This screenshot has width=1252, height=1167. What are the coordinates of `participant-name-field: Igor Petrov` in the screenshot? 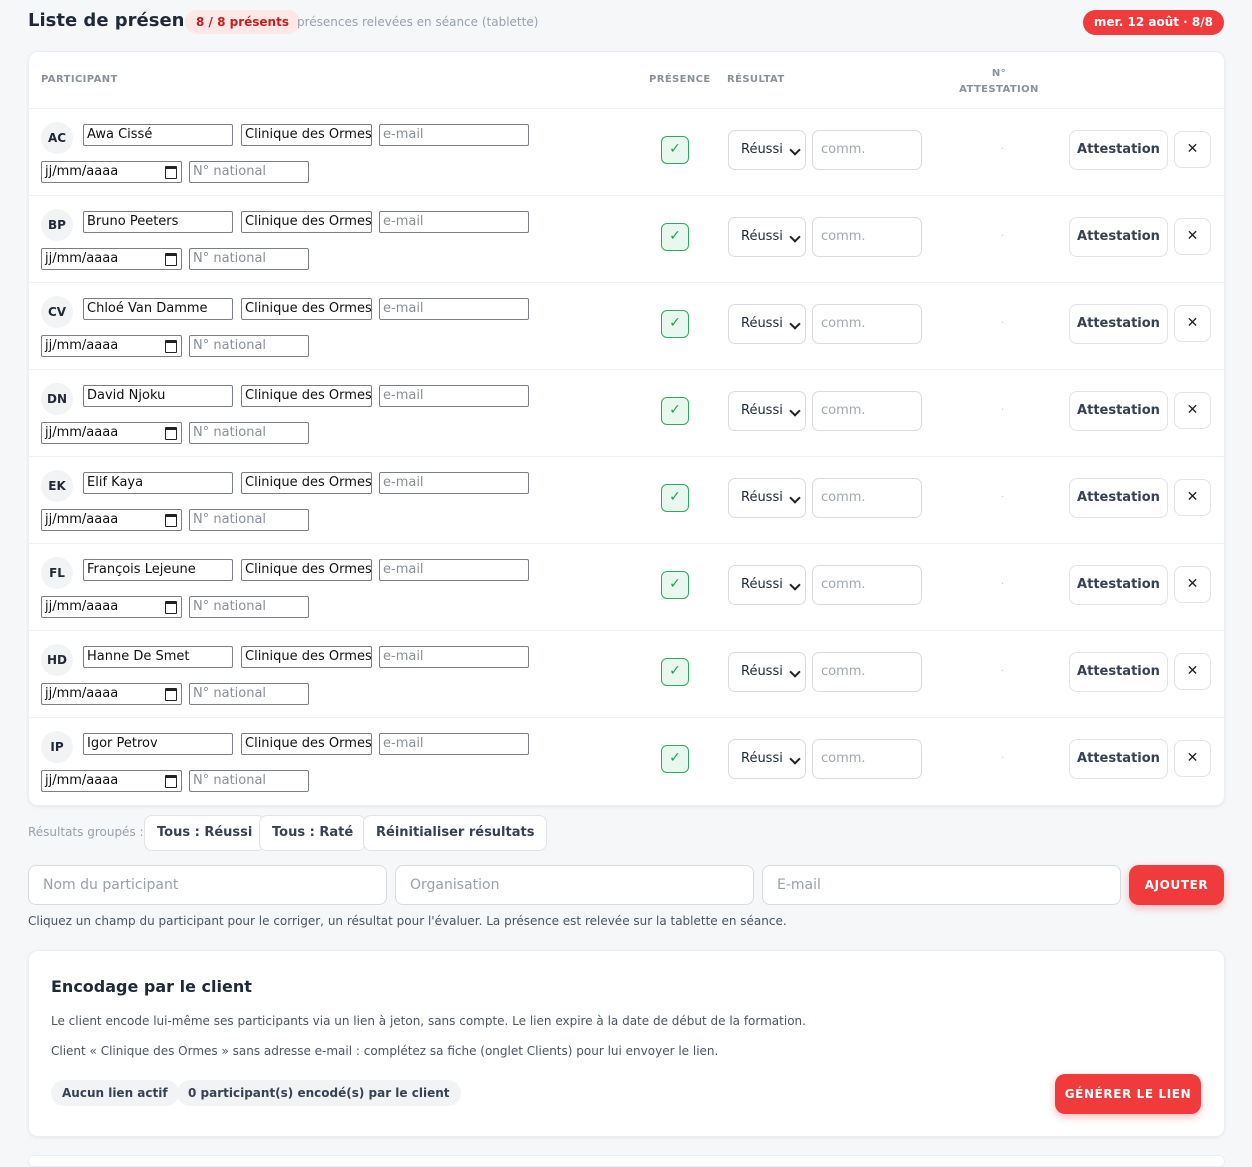 It's located at (158, 744).